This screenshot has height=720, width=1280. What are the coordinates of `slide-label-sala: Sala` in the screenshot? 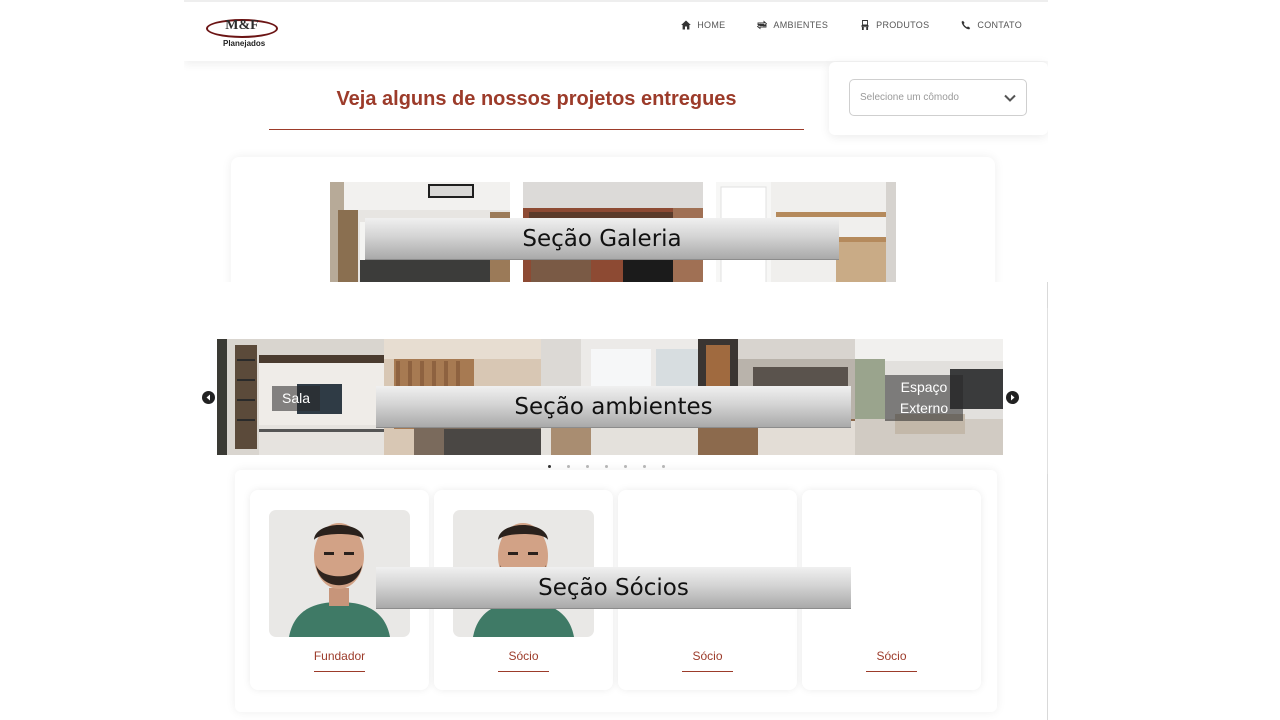 It's located at (296, 398).